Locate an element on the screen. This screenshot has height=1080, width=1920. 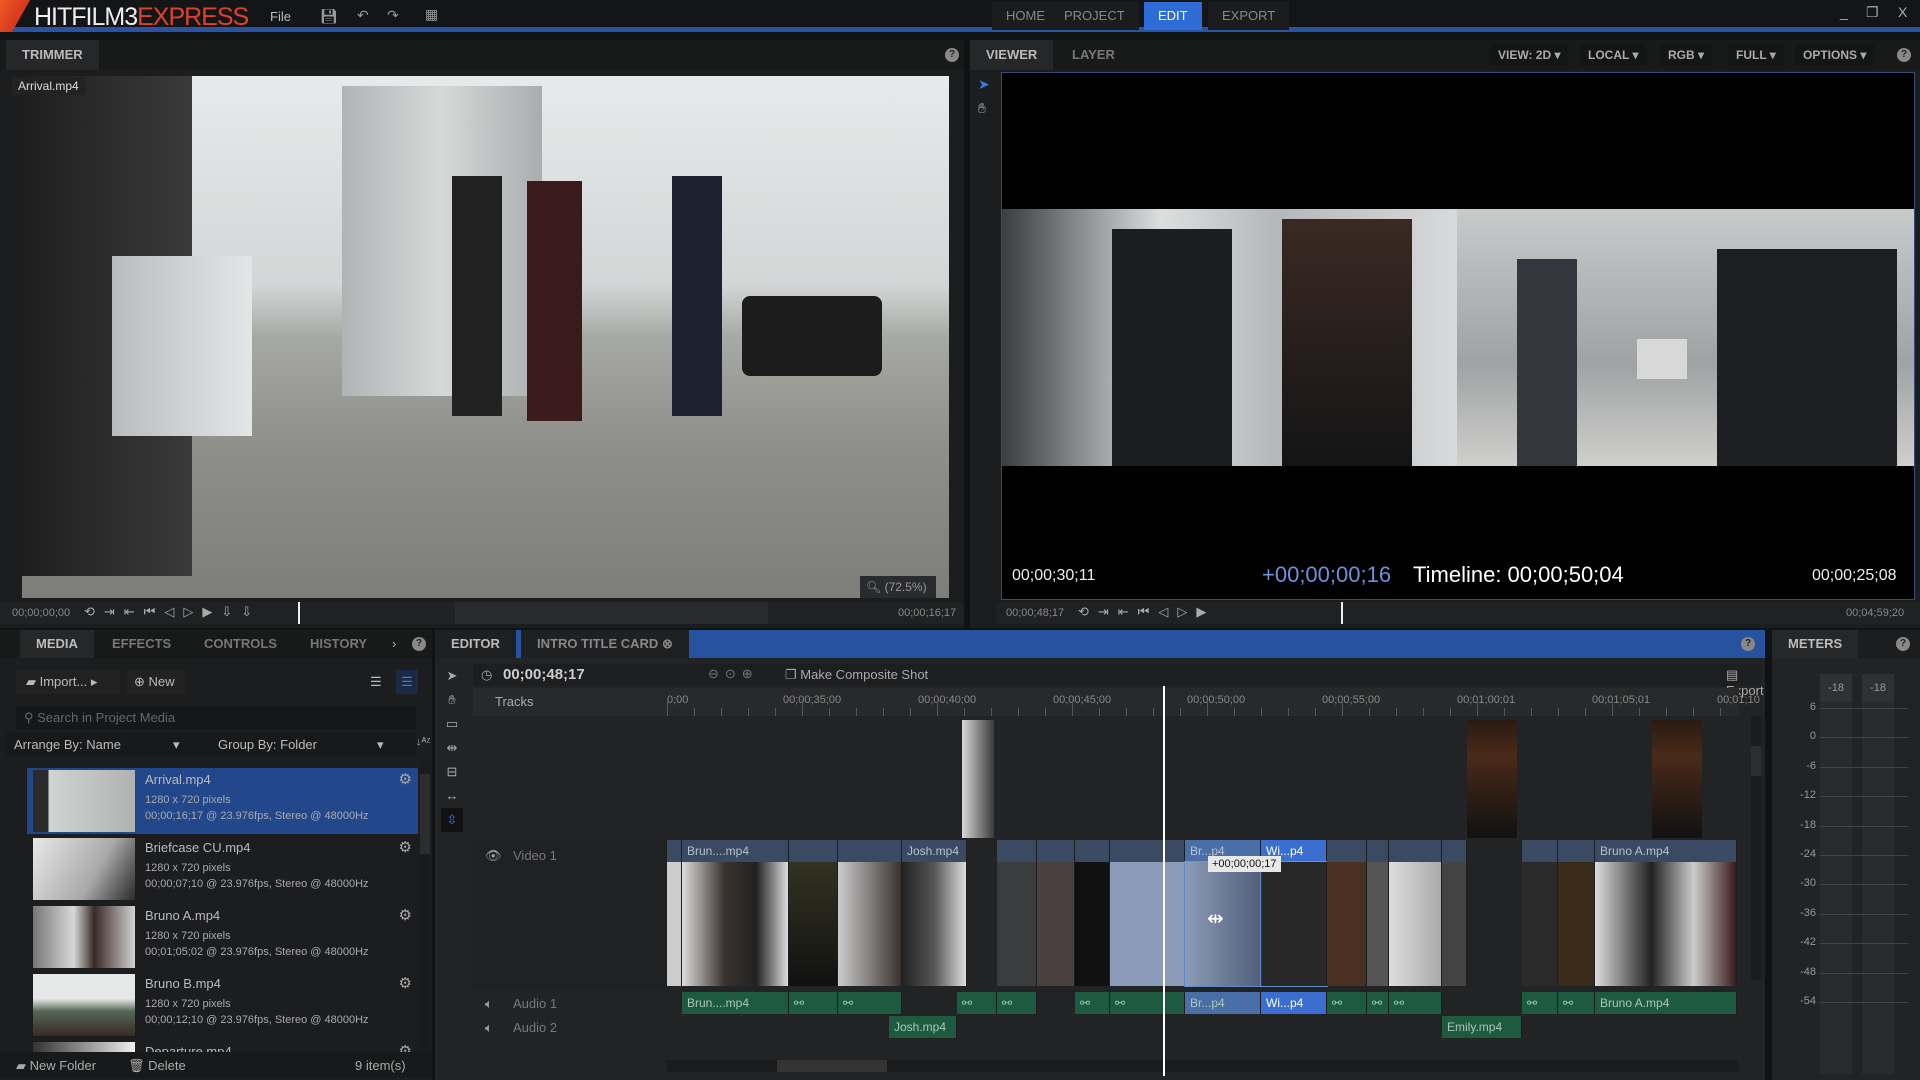
video-clip-header: Josh.mp4 is located at coordinates (934, 851).